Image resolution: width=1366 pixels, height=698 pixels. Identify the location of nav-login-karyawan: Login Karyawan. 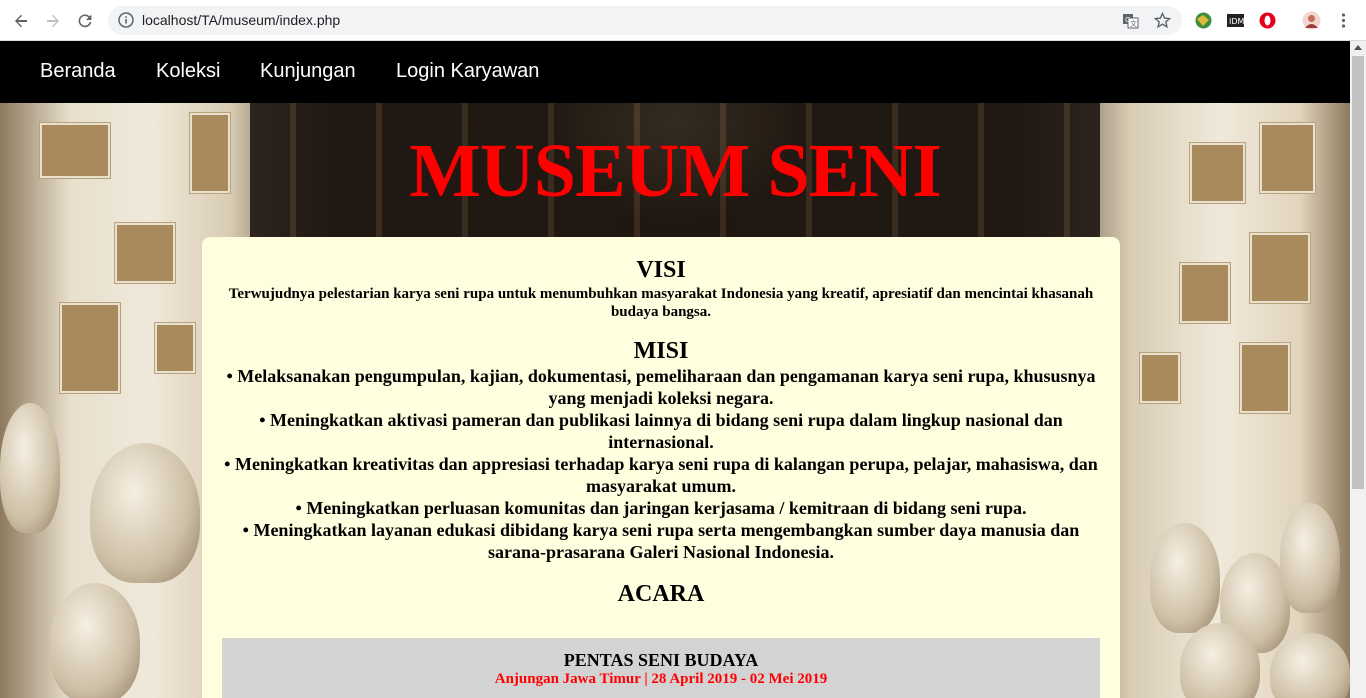
(467, 71).